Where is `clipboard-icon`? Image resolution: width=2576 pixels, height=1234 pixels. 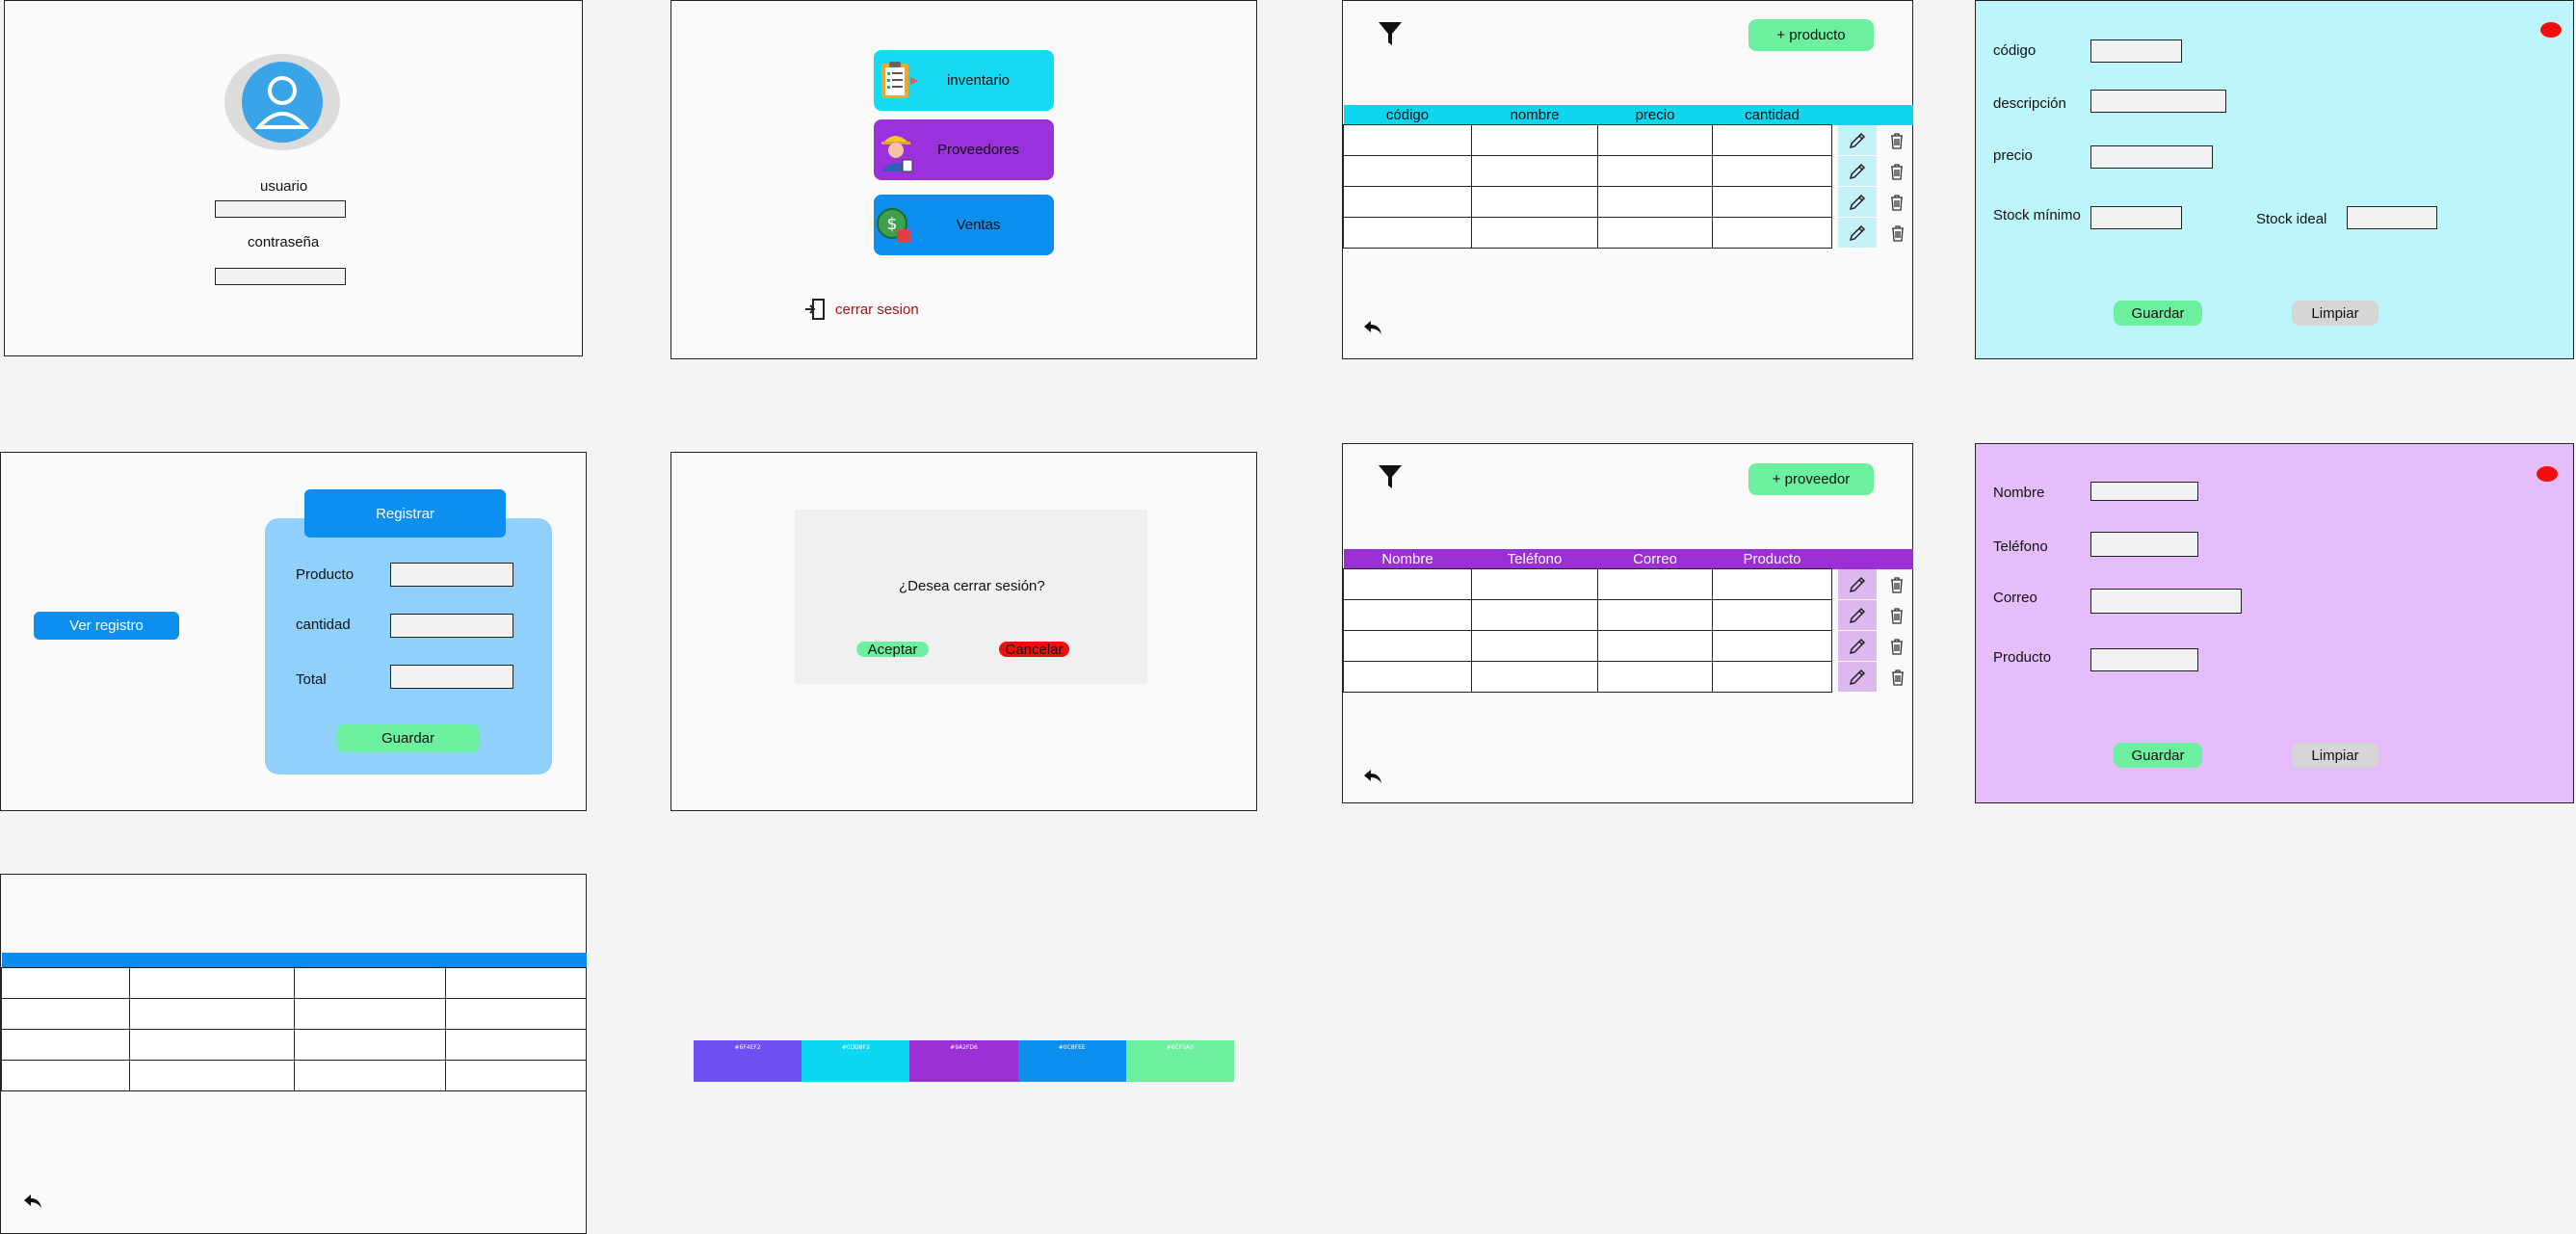
clipboard-icon is located at coordinates (900, 80).